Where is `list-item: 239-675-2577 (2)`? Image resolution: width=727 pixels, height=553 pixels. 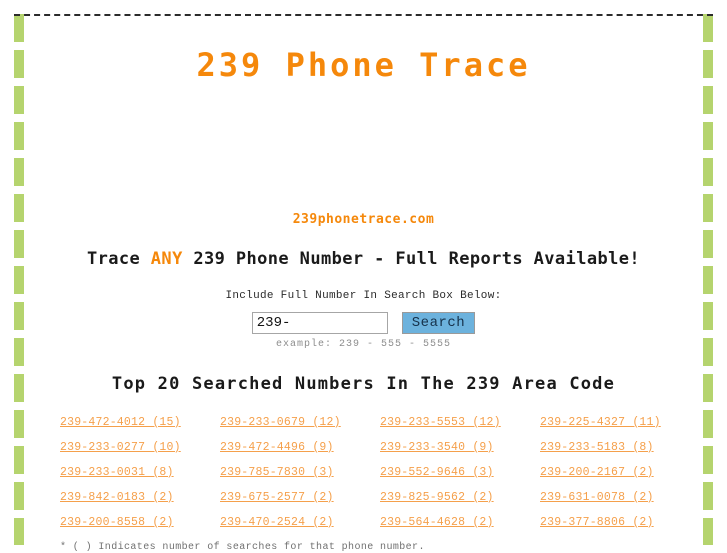
list-item: 239-675-2577 (2) is located at coordinates (300, 496).